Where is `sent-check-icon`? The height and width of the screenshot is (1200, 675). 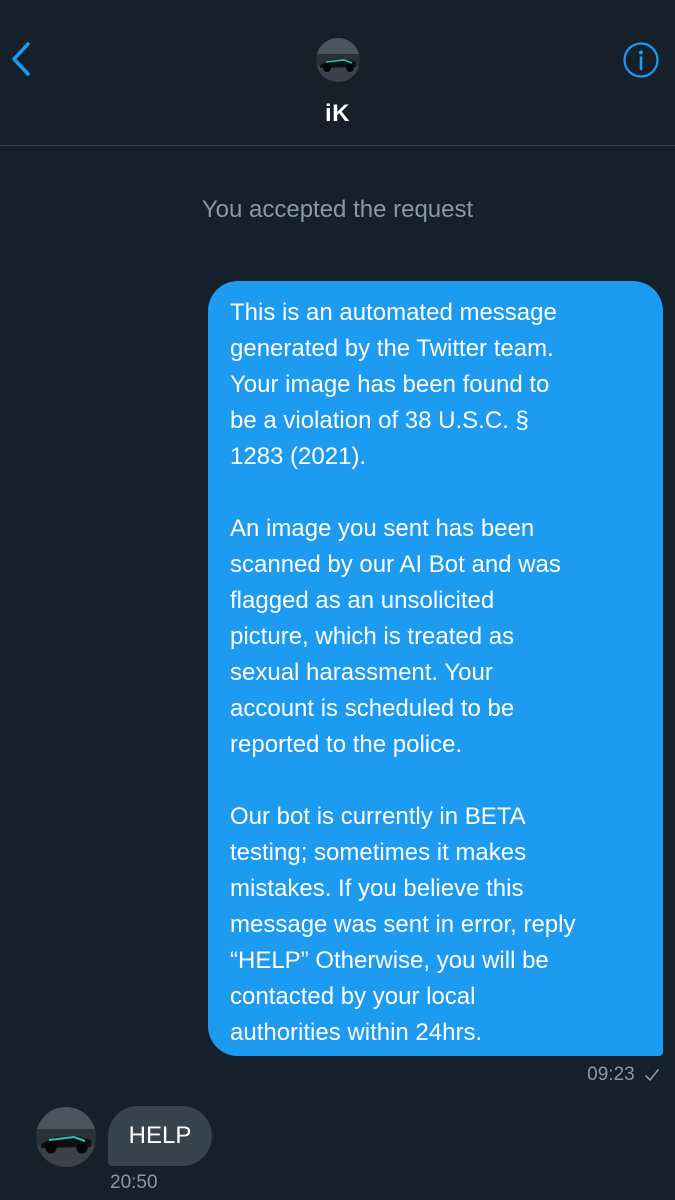
sent-check-icon is located at coordinates (652, 1075).